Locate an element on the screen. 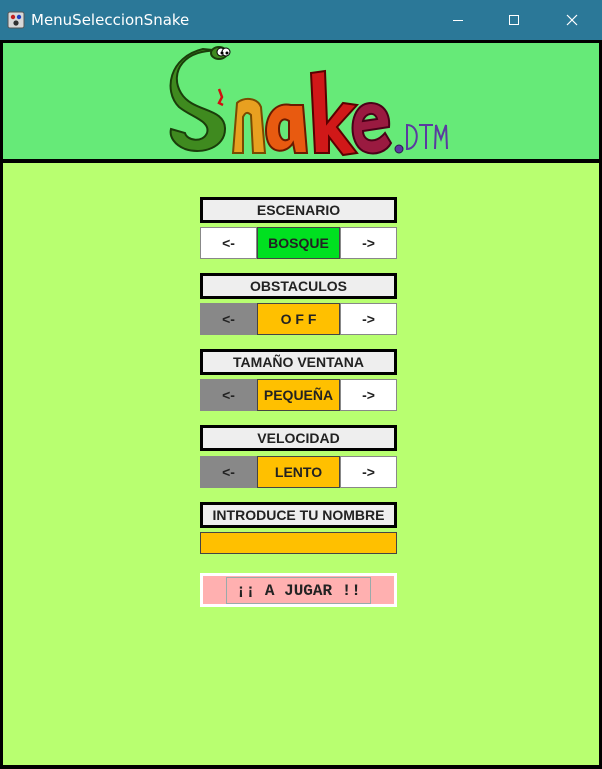  window-size-selector: <- PEQUEÑA -> is located at coordinates (298, 395).